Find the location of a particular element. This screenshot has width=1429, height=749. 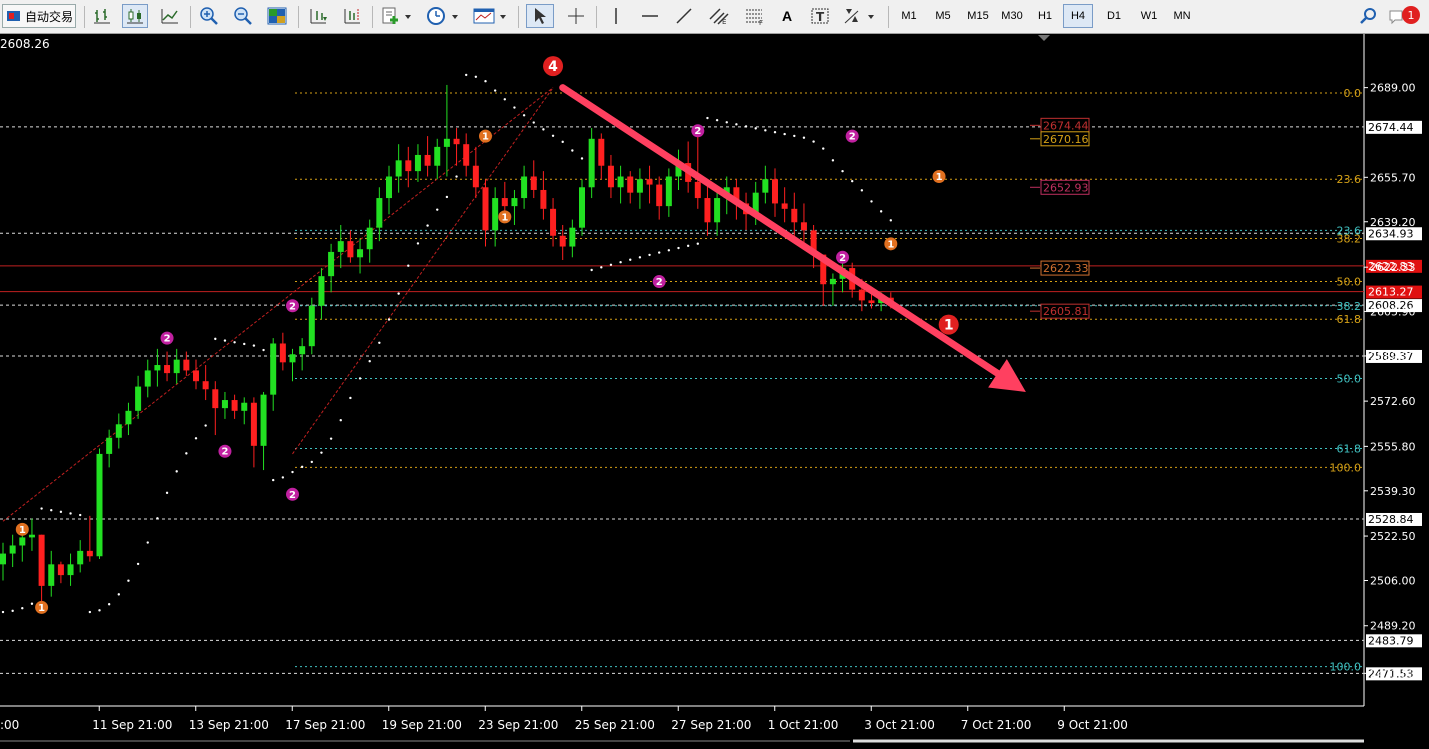

x-tick-label: :00 is located at coordinates (9, 725).